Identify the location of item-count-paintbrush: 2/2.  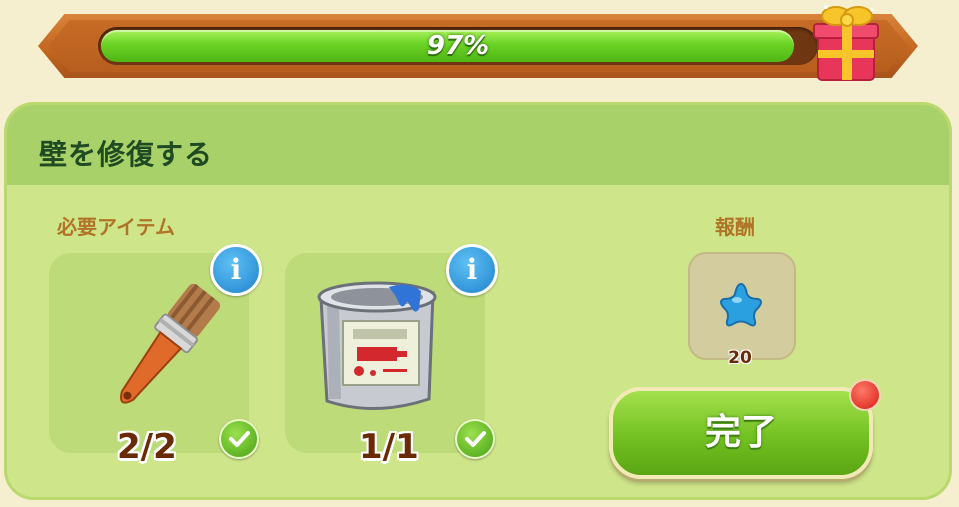
(147, 447).